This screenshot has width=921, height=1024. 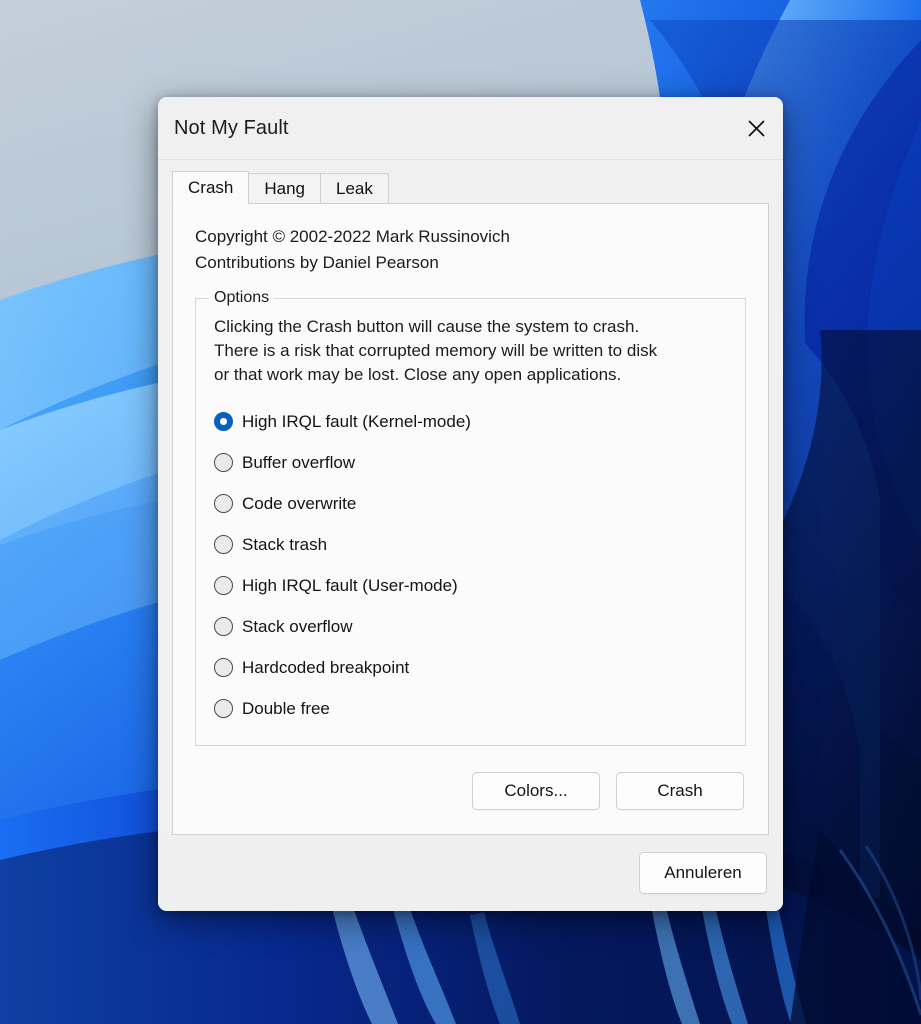 I want to click on close-icon, so click(x=756, y=128).